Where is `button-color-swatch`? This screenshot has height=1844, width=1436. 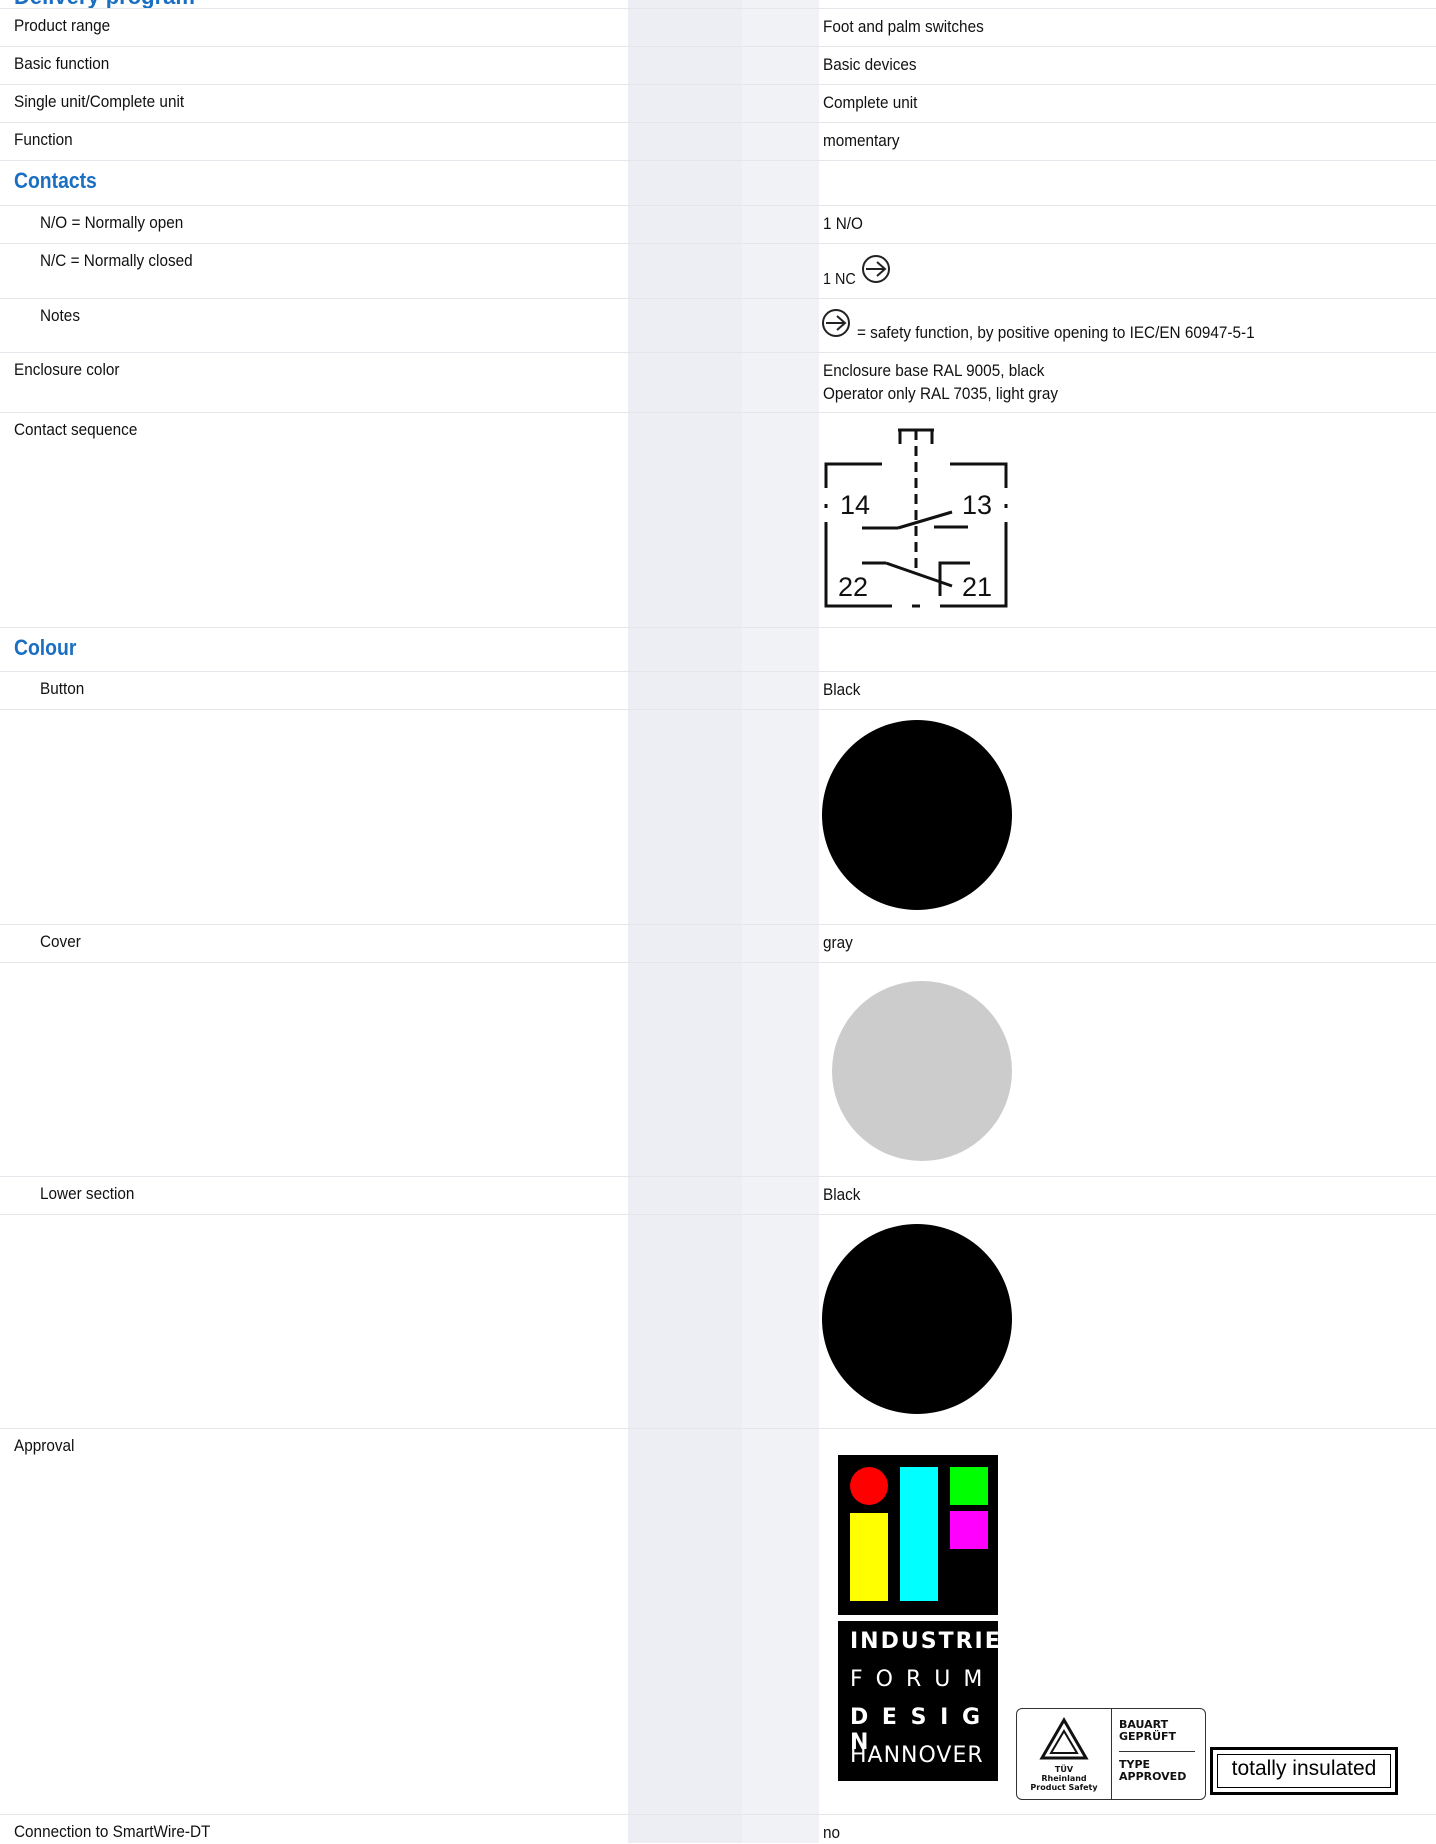
button-color-swatch is located at coordinates (917, 815).